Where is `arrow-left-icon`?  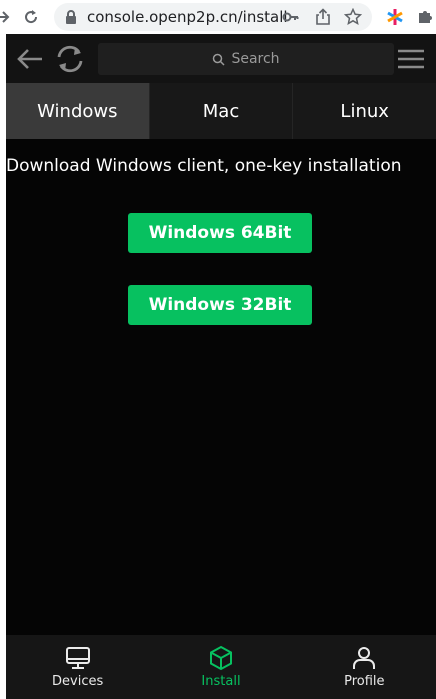 arrow-left-icon is located at coordinates (29, 59).